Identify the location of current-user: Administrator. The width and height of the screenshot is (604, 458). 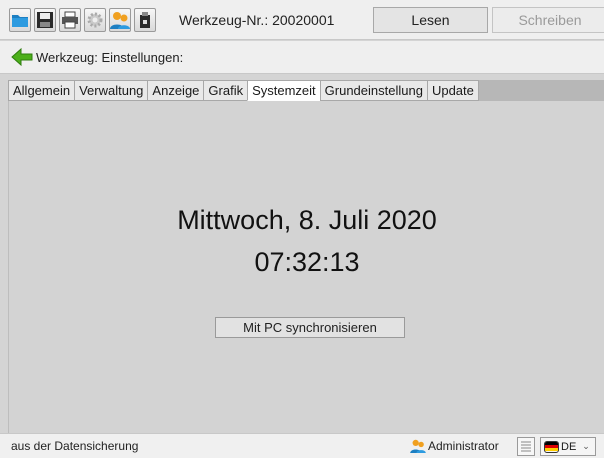
(454, 446).